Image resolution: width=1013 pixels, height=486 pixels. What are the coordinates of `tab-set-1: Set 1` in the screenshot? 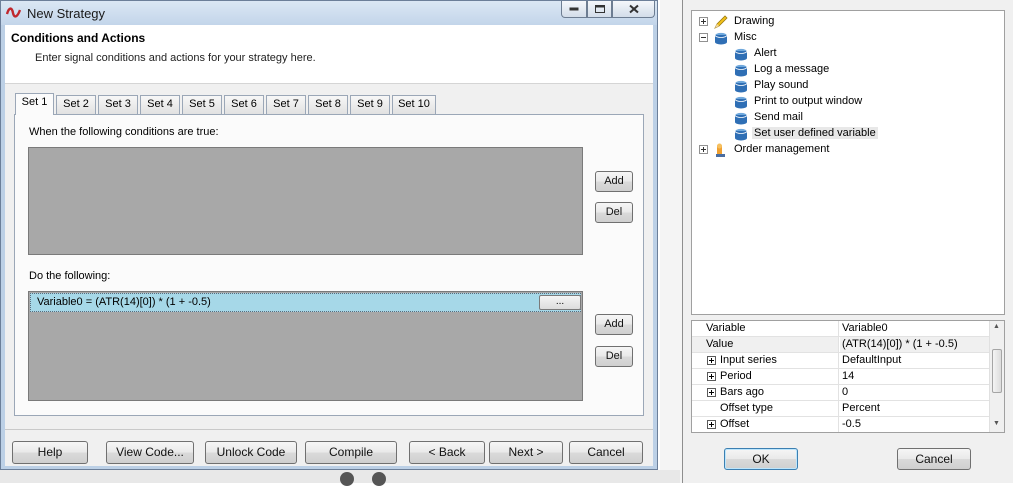 It's located at (34, 104).